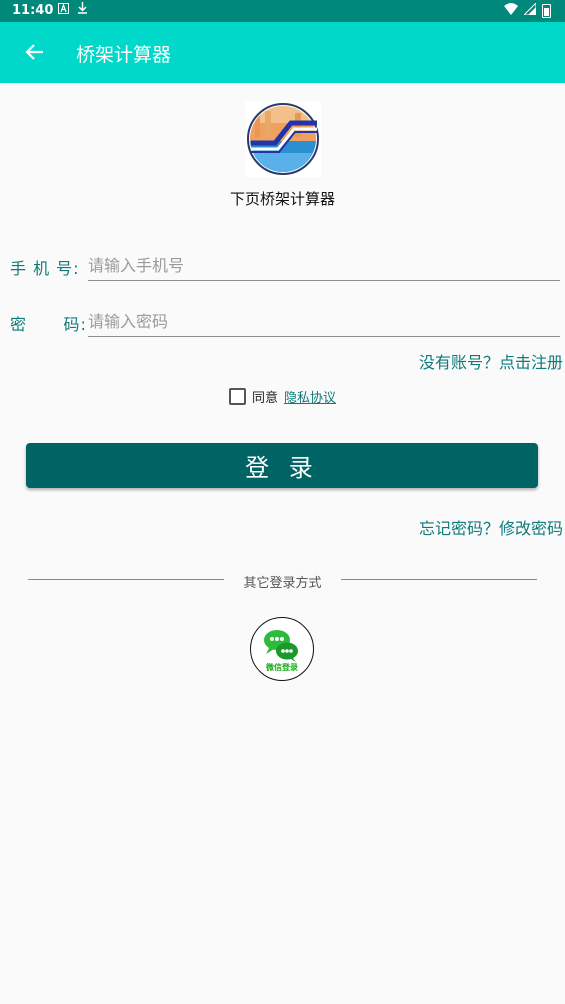 This screenshot has width=565, height=1004. I want to click on agreement-row: 同意 隐私协议, so click(282, 396).